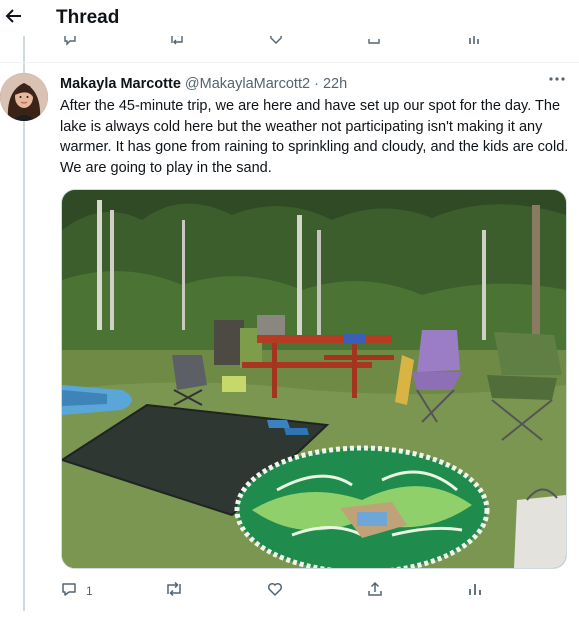  I want to click on previous-tweet-actions, so click(296, 43).